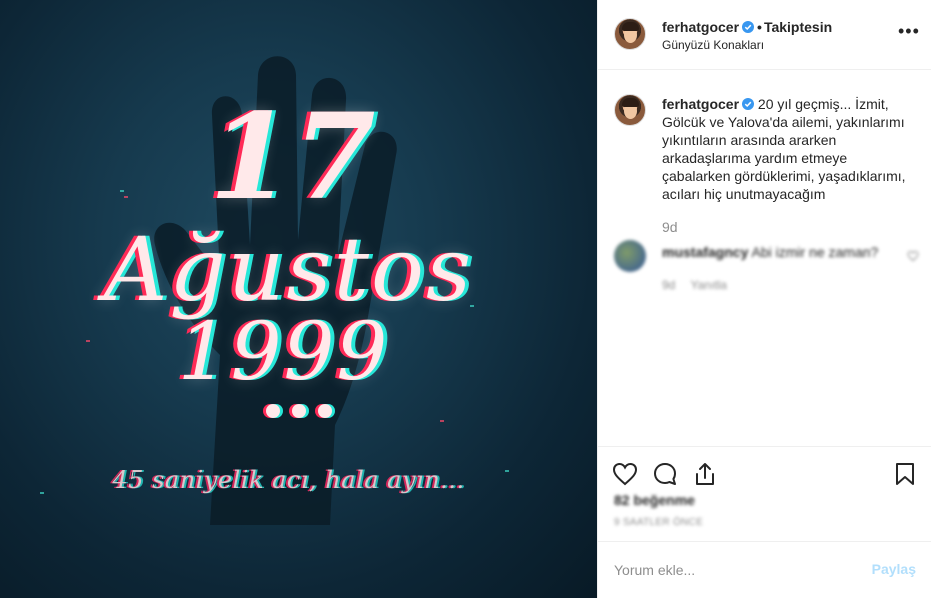  I want to click on header-username: ferhatgocer, so click(700, 27).